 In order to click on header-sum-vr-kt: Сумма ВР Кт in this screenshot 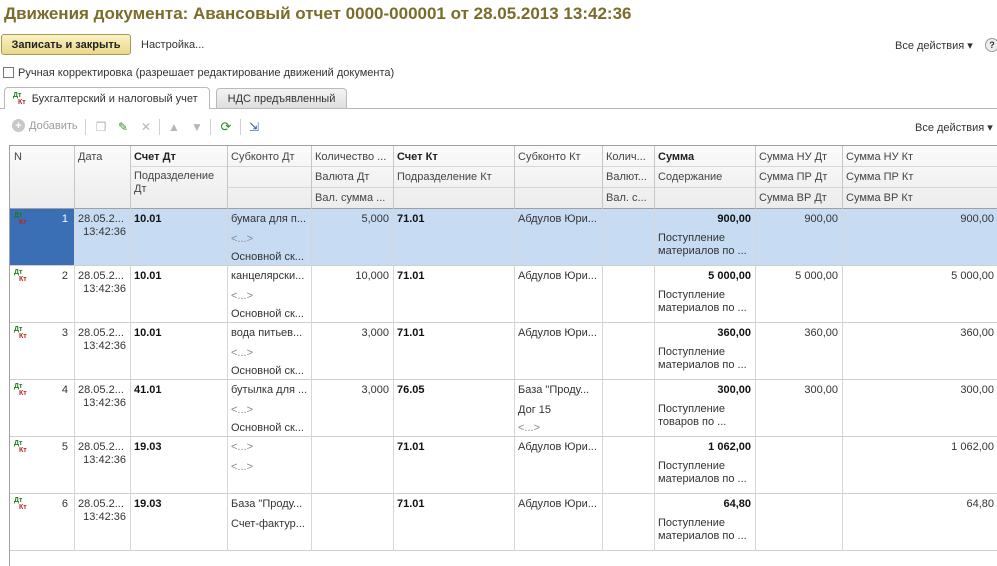, I will do `click(919, 198)`.